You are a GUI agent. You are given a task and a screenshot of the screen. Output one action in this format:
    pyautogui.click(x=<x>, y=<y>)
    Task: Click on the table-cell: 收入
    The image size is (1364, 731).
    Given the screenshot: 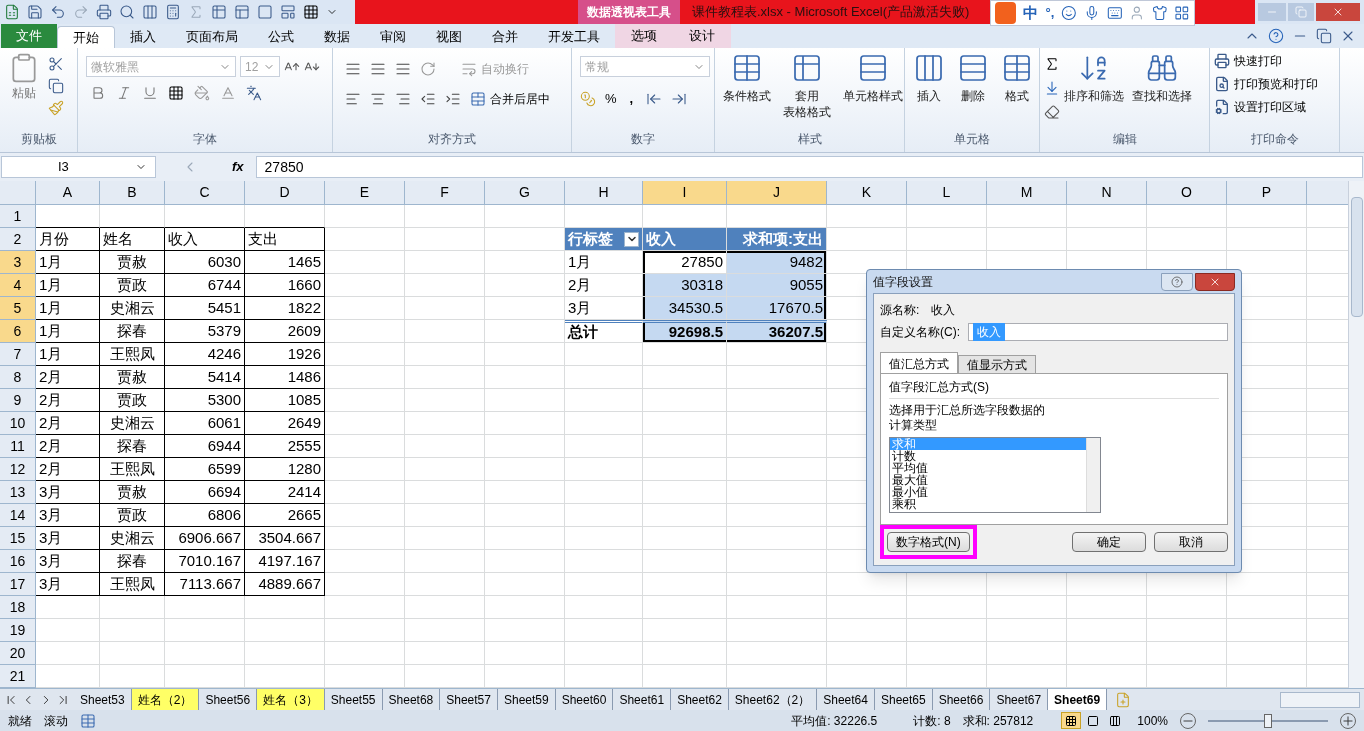 What is the action you would take?
    pyautogui.click(x=205, y=239)
    